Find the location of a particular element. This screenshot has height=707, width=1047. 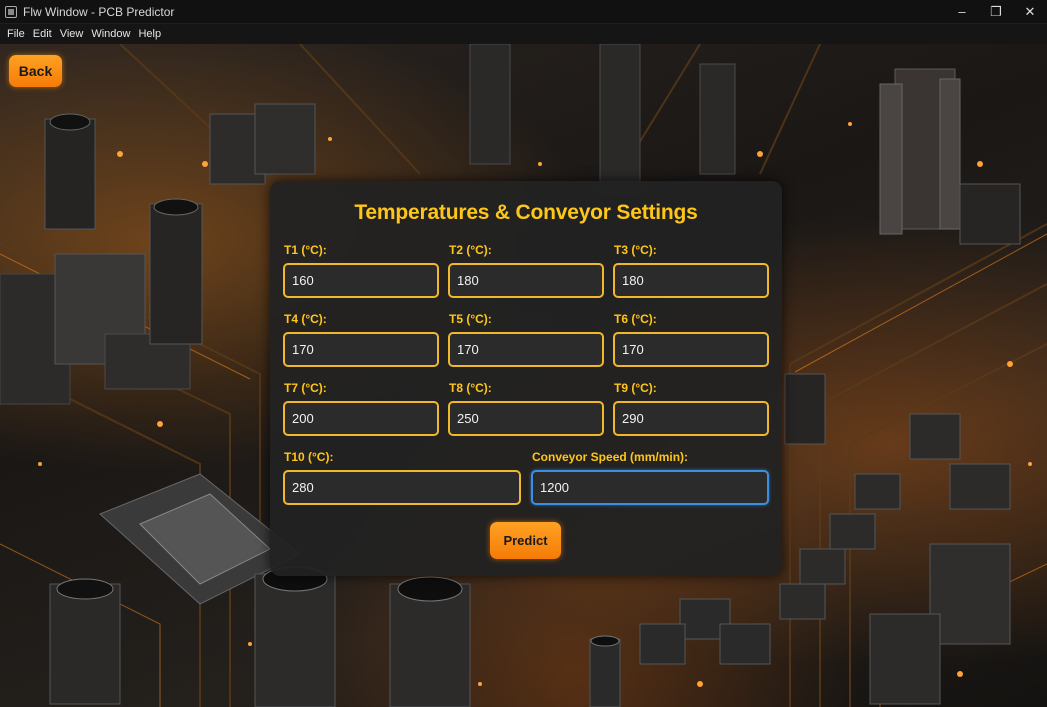

t2-input is located at coordinates (526, 280).